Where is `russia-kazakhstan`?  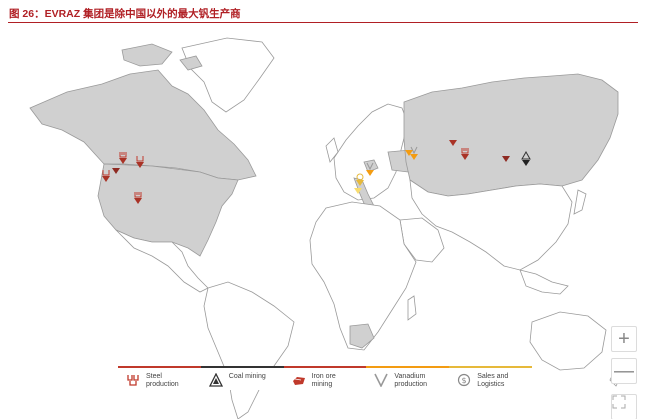
russia-kazakhstan is located at coordinates (511, 135).